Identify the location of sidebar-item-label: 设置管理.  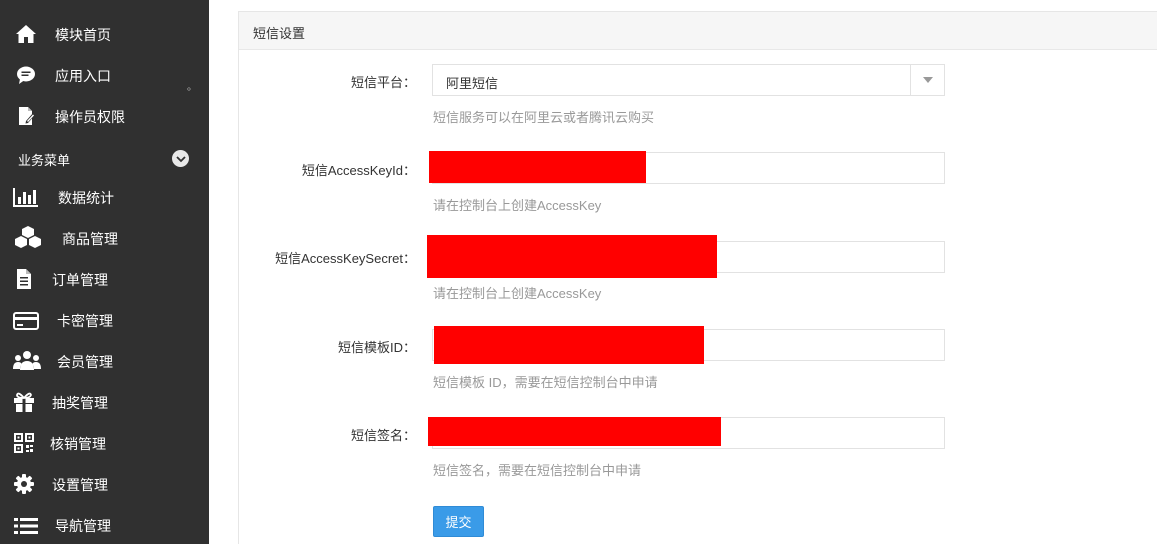
(80, 485).